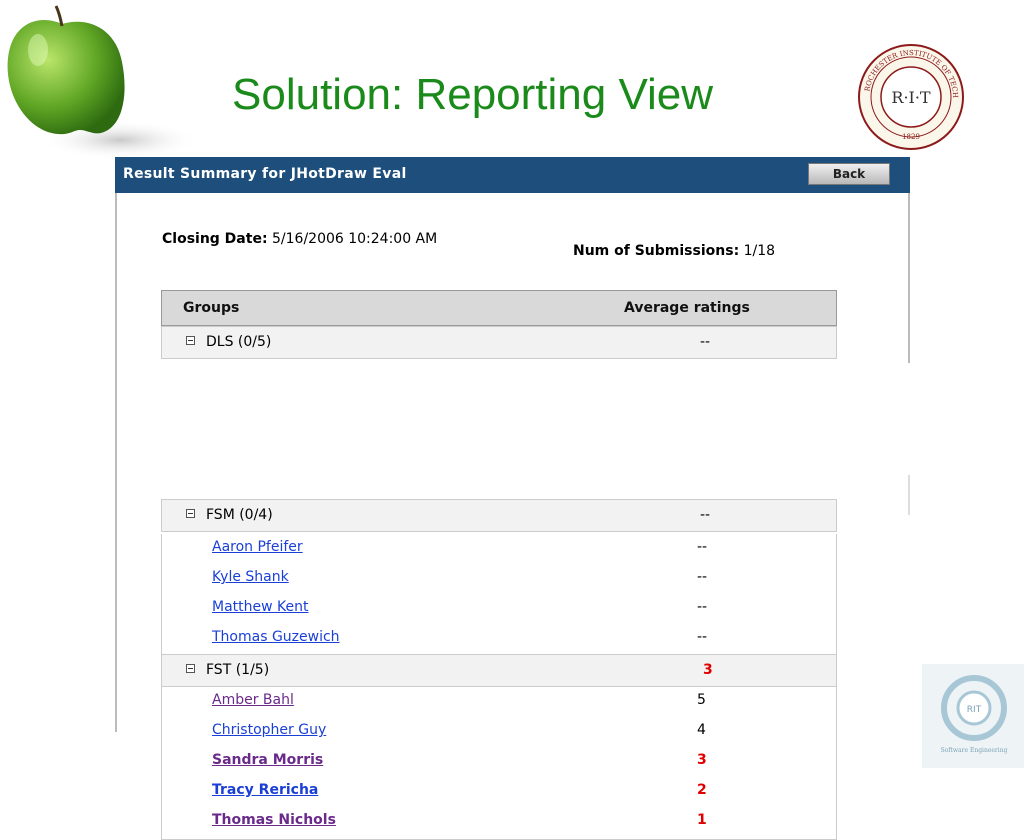  I want to click on member-link: Thomas Nichols, so click(274, 820).